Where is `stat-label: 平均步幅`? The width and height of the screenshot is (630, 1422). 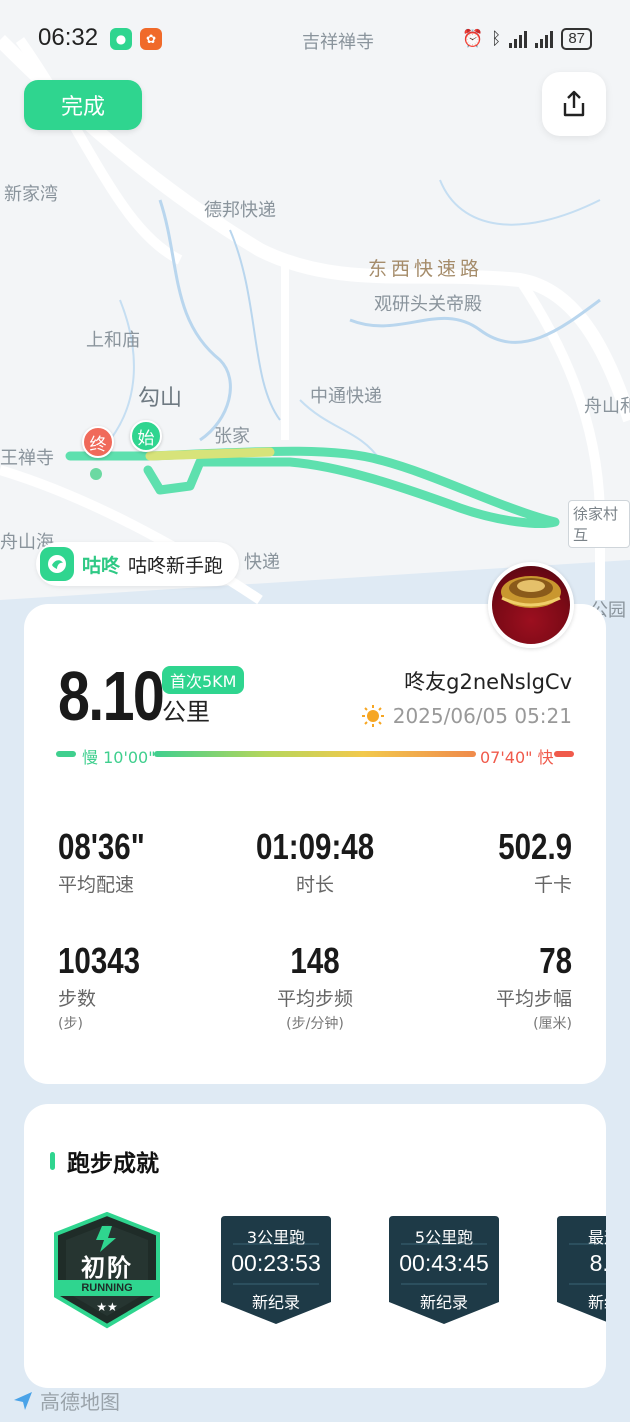
stat-label: 平均步幅 is located at coordinates (533, 999).